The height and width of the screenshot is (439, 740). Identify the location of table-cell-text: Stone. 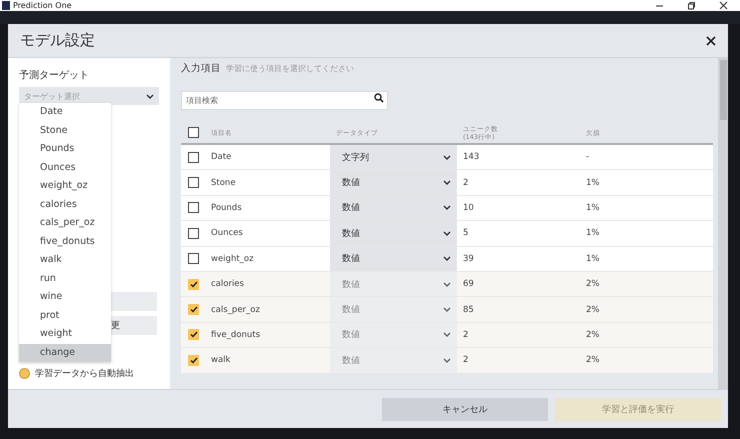
(223, 183).